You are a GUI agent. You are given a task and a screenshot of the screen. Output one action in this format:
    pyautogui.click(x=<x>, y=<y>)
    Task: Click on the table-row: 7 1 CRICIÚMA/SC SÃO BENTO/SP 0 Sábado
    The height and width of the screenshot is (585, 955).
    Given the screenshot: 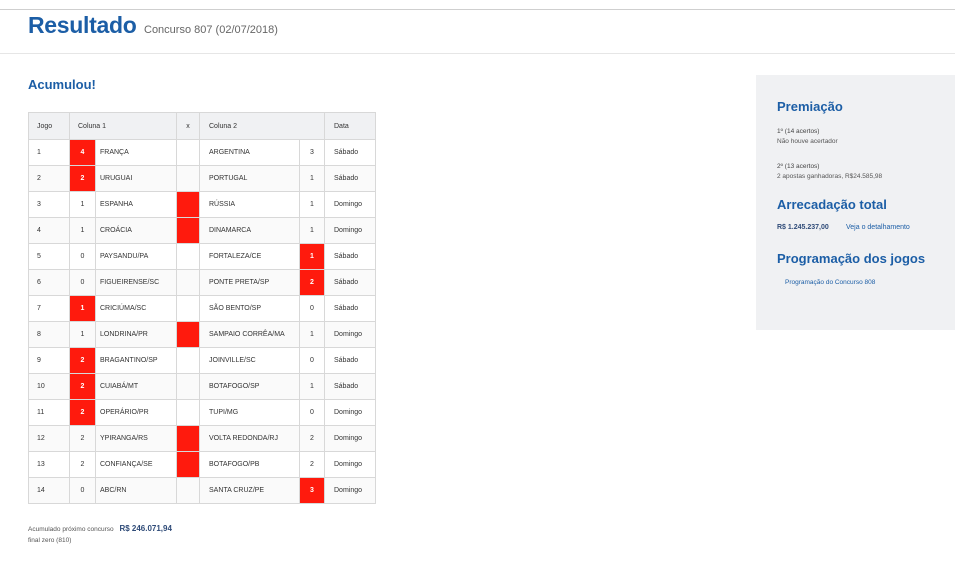 What is the action you would take?
    pyautogui.click(x=202, y=308)
    